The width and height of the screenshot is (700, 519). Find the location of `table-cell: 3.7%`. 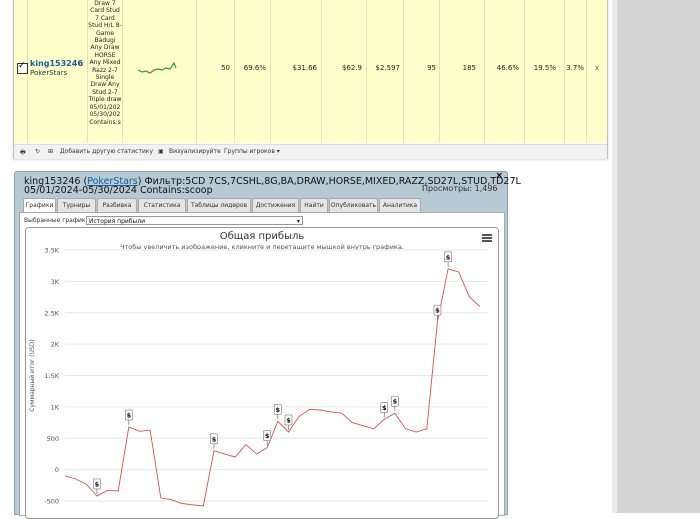

table-cell: 3.7% is located at coordinates (575, 68).